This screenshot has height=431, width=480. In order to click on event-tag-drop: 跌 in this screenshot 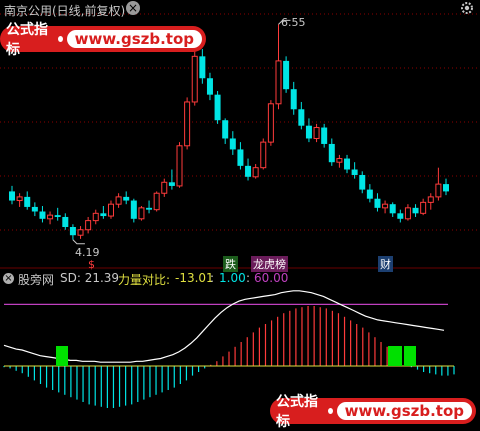, I will do `click(230, 264)`.